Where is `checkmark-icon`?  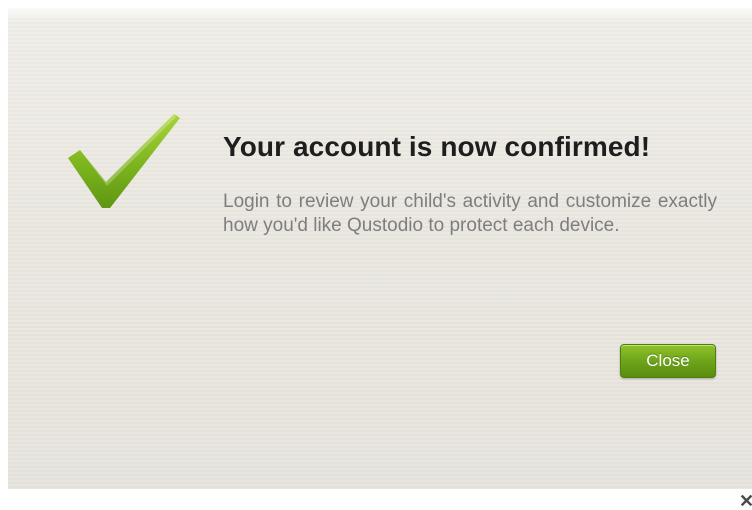 checkmark-icon is located at coordinates (124, 161).